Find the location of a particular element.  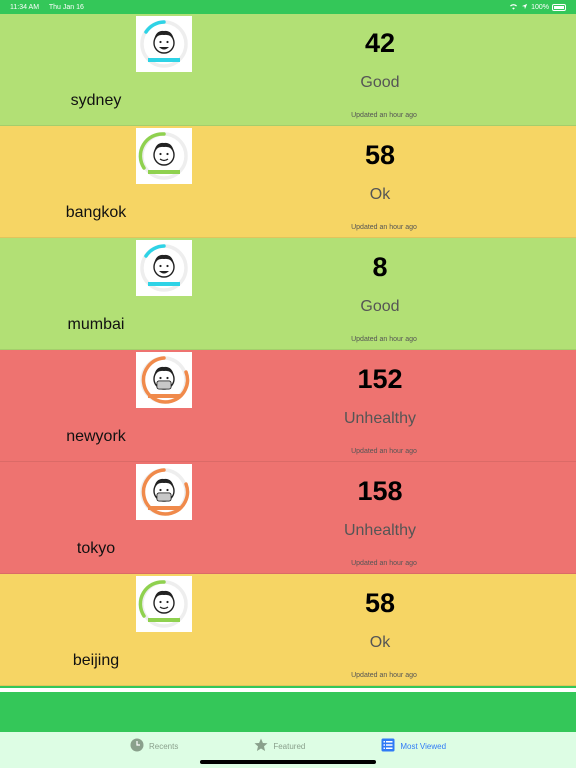

status-left: 11:34 AM Thu Jan 16 is located at coordinates (51, 7).